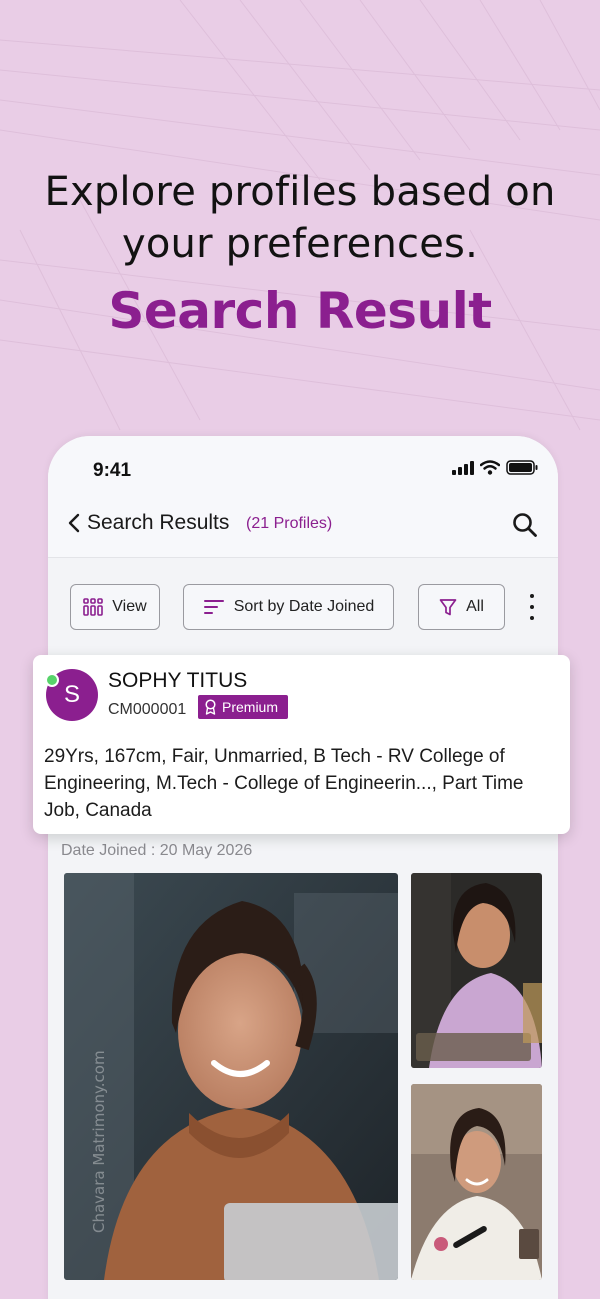 This screenshot has width=600, height=1299. I want to click on promo-headline-line1: Explore profiles based on, so click(300, 192).